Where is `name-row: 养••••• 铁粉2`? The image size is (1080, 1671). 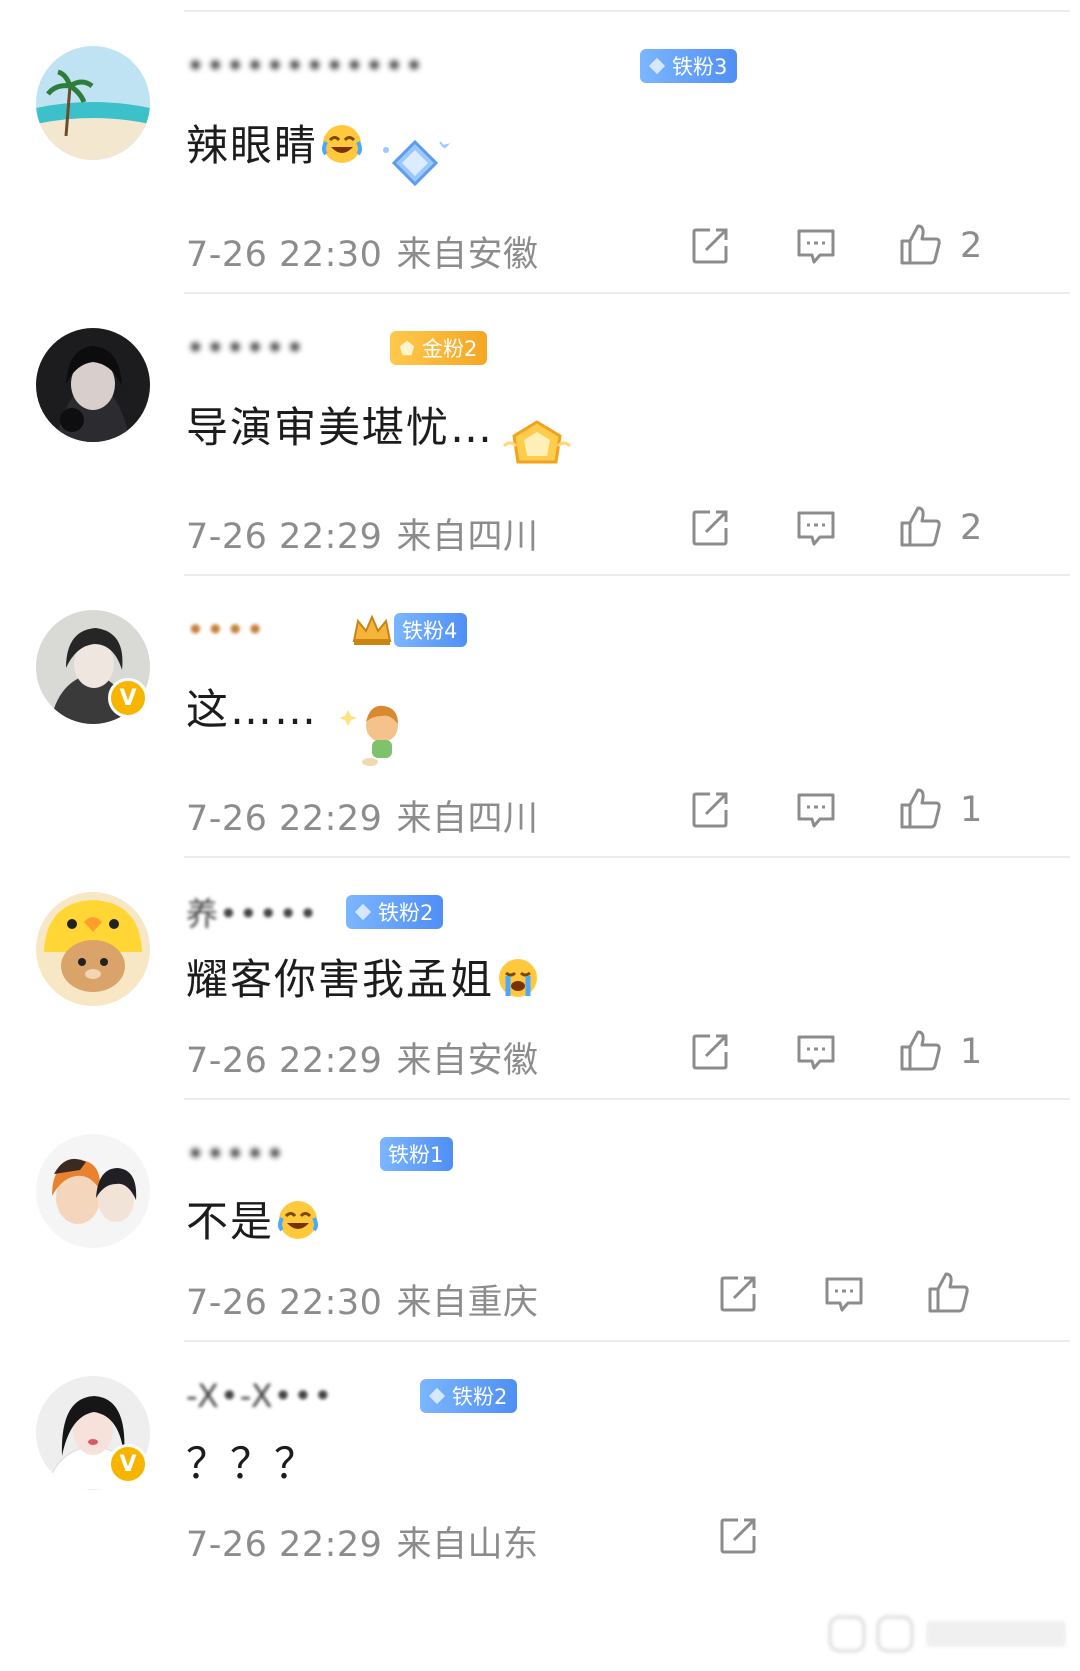
name-row: 养••••• 铁粉2 is located at coordinates (315, 912).